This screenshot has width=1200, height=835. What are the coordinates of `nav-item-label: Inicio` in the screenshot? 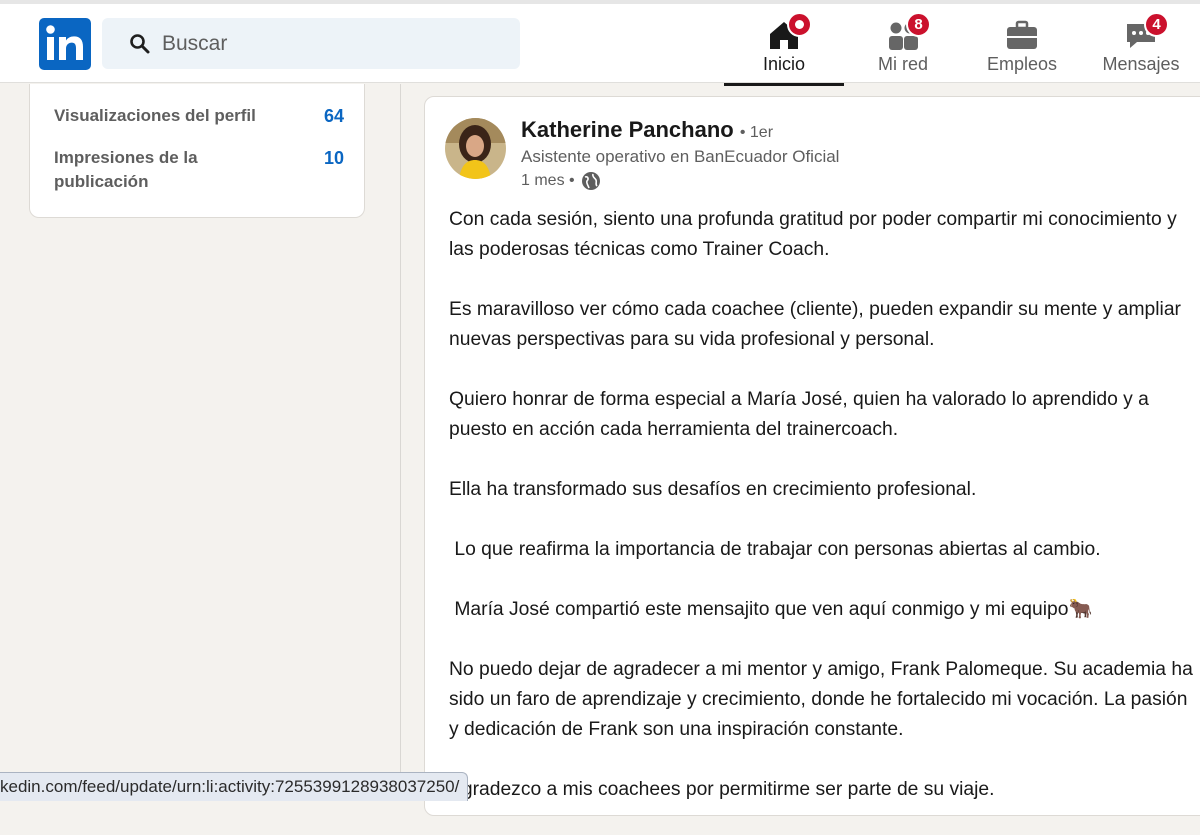 It's located at (784, 64).